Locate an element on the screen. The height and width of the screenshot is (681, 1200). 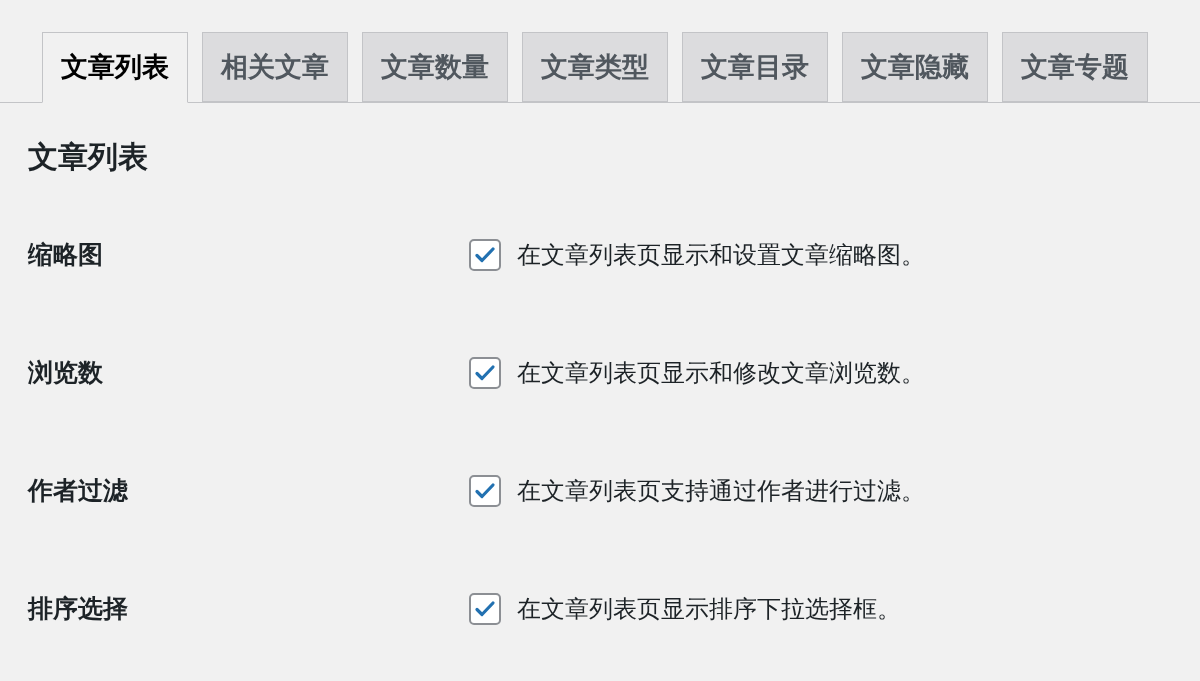
setting-description: 在文章列表页显示和设置文章缩略图。 is located at coordinates (721, 255).